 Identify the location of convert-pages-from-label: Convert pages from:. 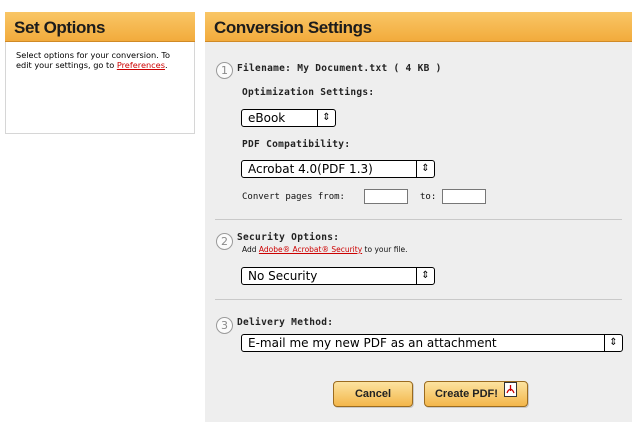
(293, 197).